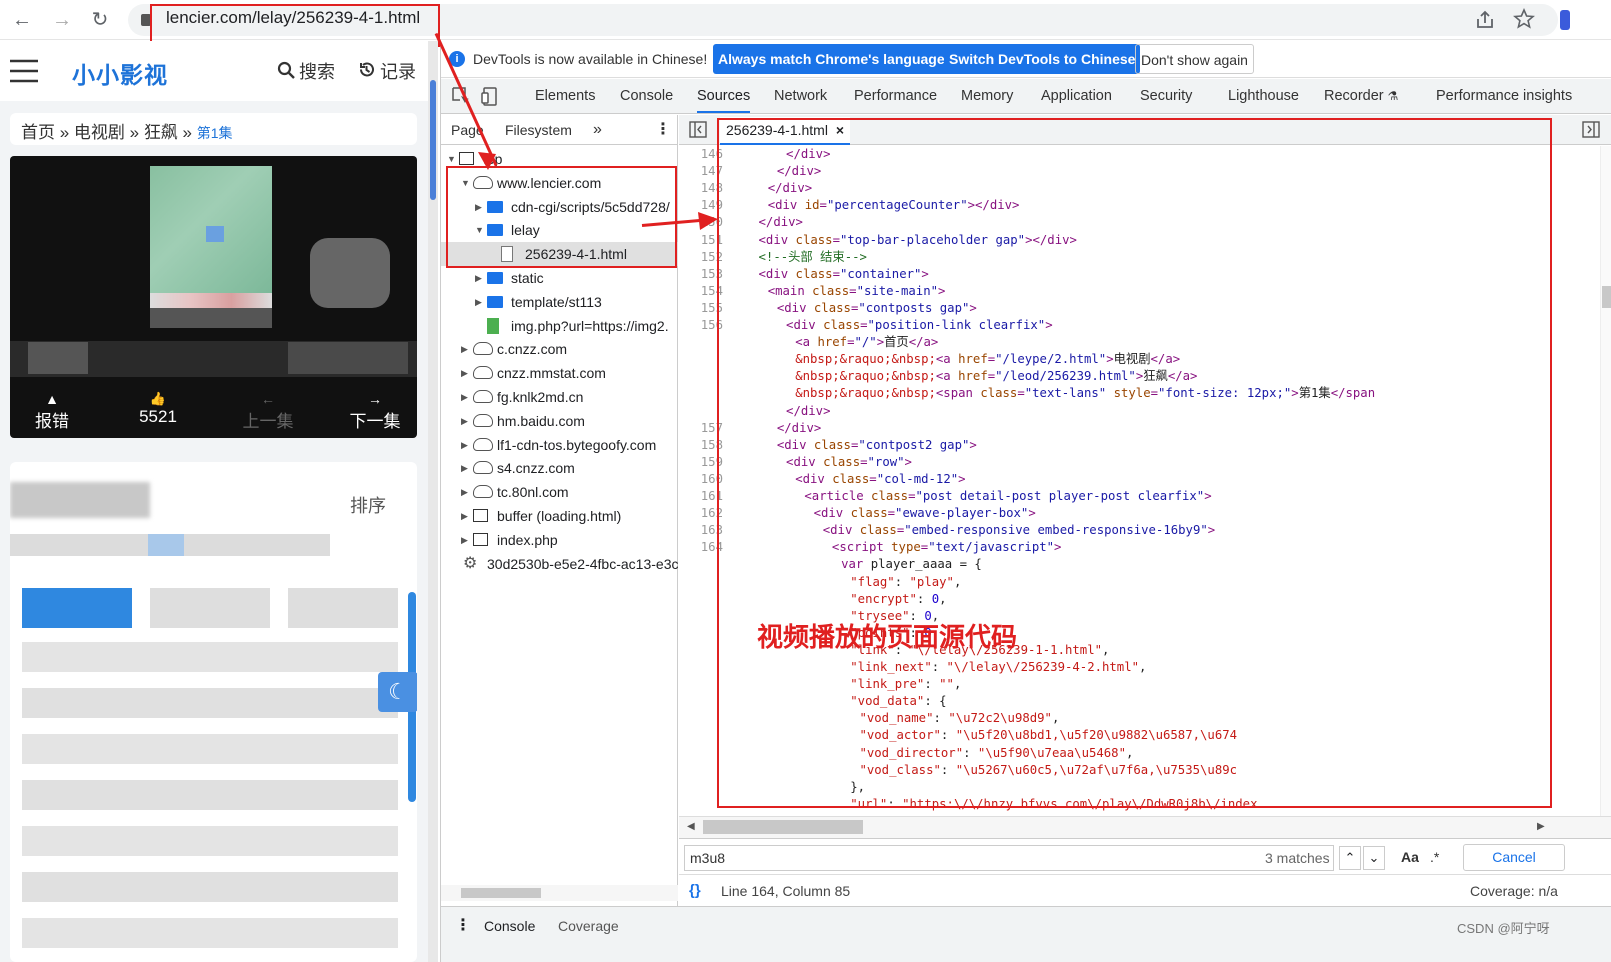  Describe the element at coordinates (286, 70) in the screenshot. I see `search-icon` at that location.